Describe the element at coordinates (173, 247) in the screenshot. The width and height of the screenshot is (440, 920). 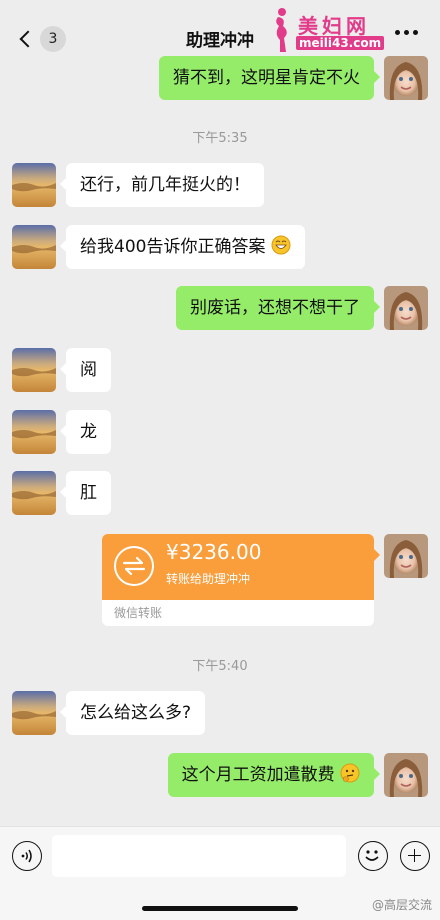
I see `message-text: 给我400告诉你正确答案` at that location.